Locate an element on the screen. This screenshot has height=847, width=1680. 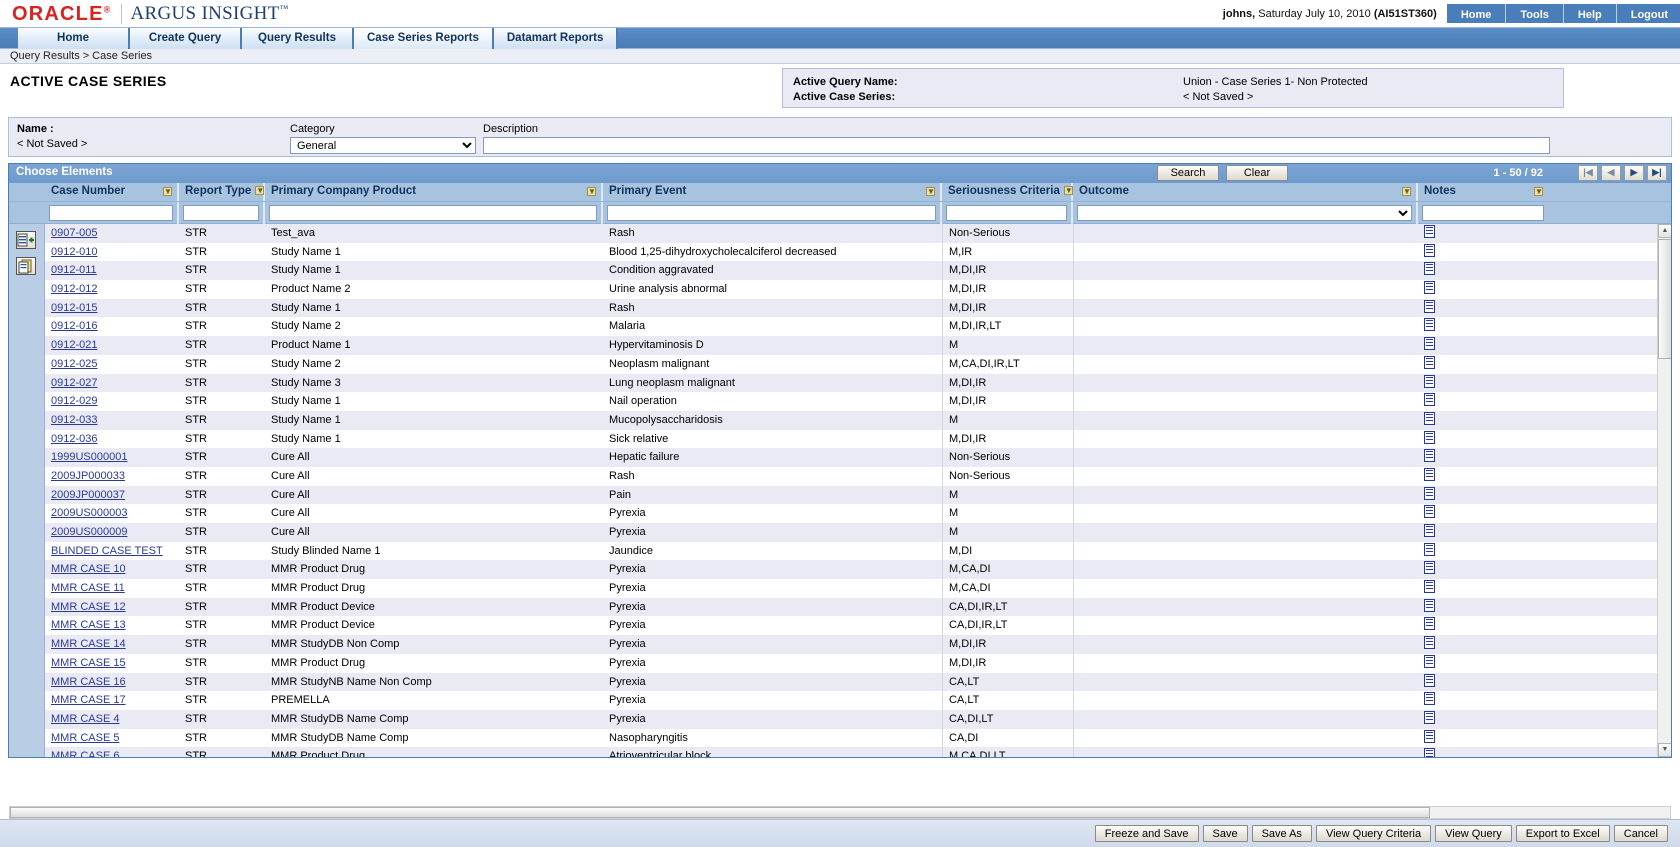
case-number-link: 0912-021 is located at coordinates (74, 345).